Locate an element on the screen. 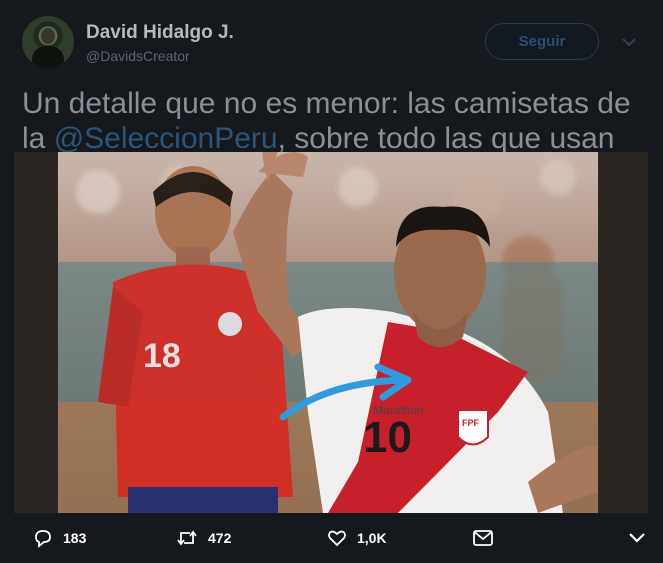 This screenshot has width=663, height=563. author-name: David Hidalgo J. is located at coordinates (160, 33).